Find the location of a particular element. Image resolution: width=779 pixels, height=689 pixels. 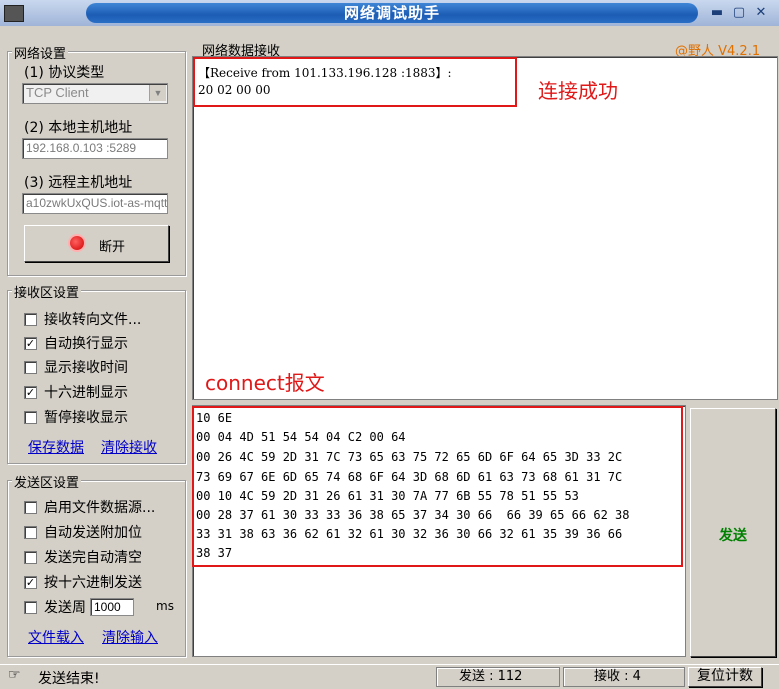

close-icon: ✕ is located at coordinates (761, 12).